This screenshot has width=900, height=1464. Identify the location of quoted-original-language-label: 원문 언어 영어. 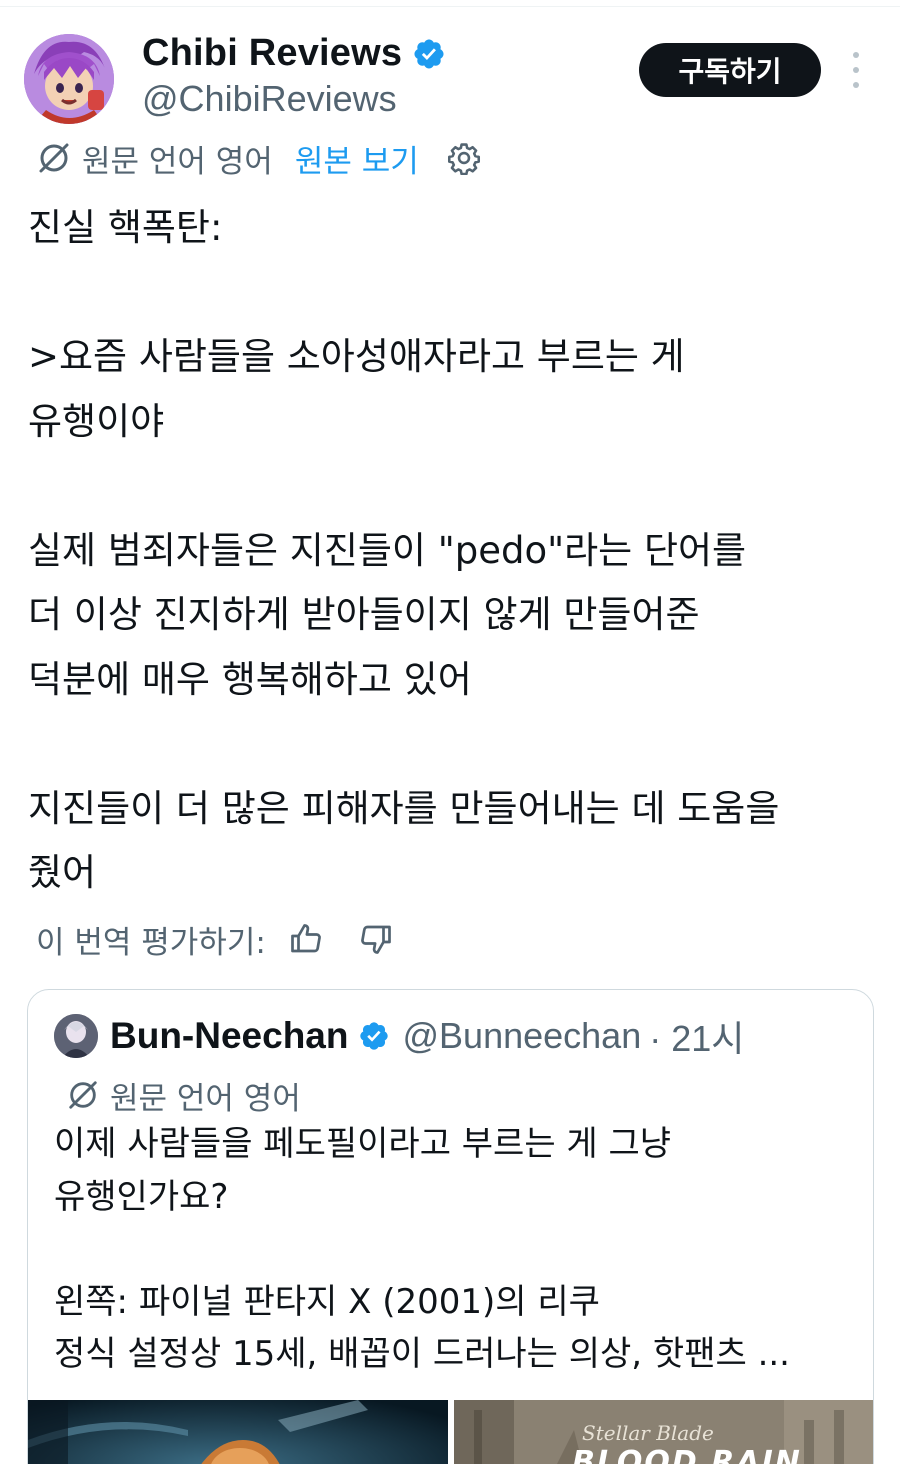
(205, 1098).